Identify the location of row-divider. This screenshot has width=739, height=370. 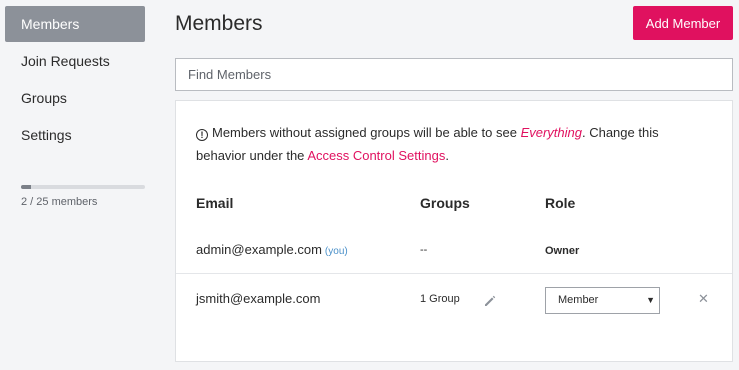
(454, 273).